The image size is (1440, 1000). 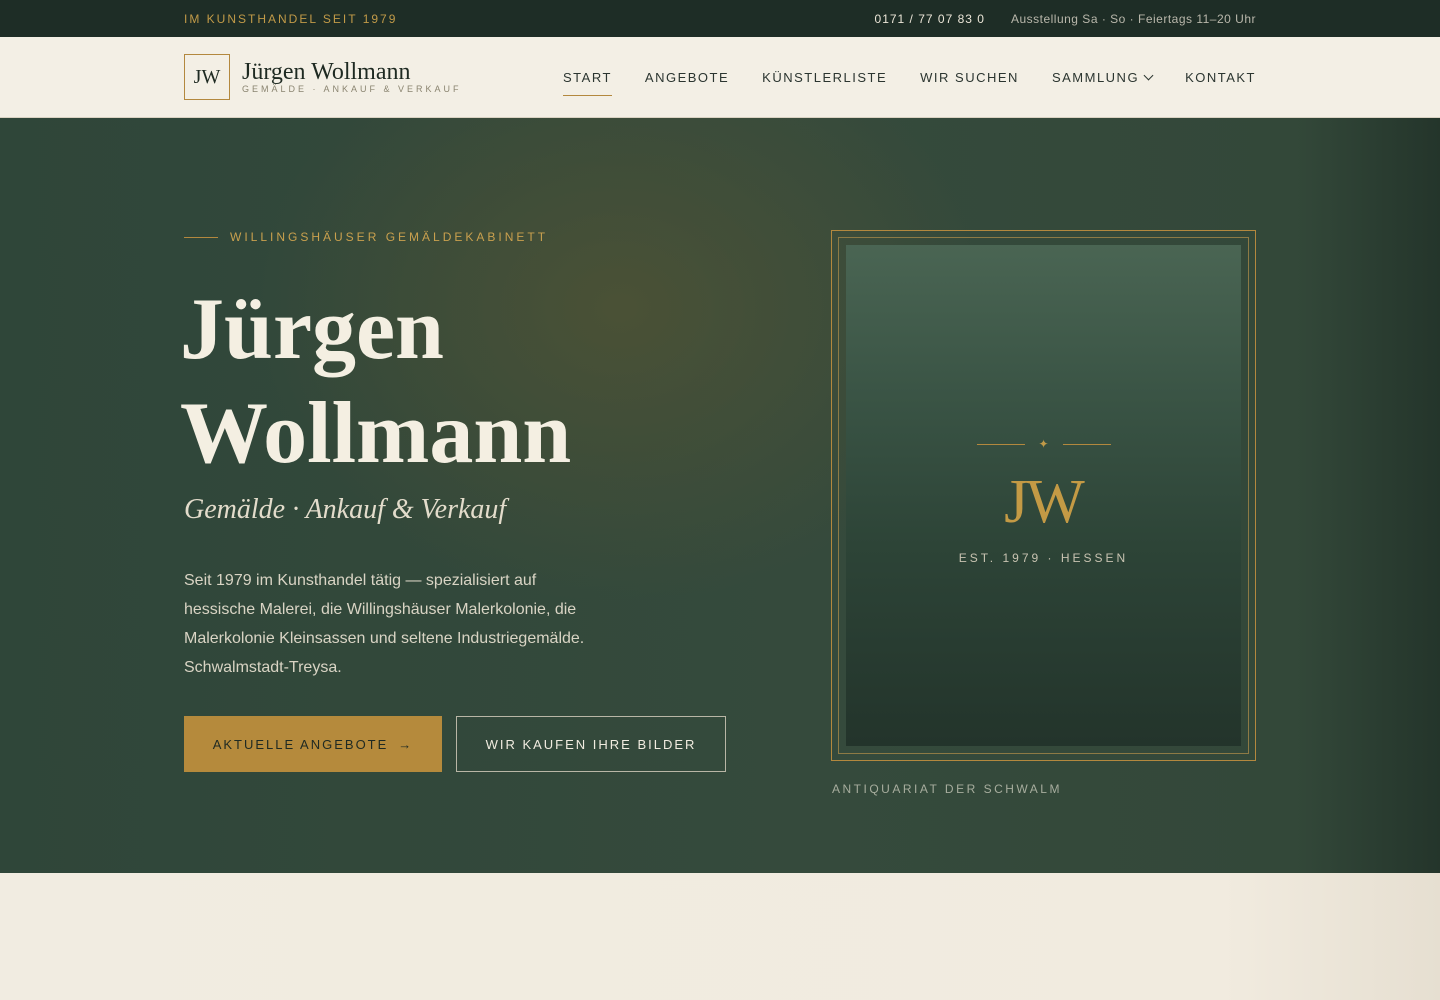 I want to click on nav-item-wir-suchen: WIR SUCHEN, so click(x=969, y=77).